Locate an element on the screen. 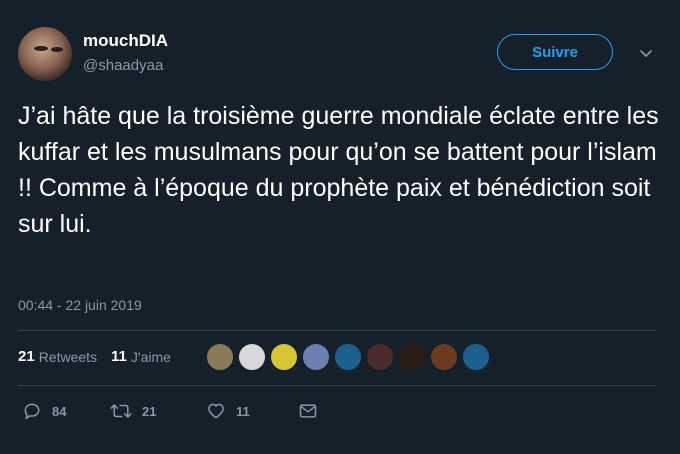 The height and width of the screenshot is (454, 680). retweet-button: 21 is located at coordinates (158, 411).